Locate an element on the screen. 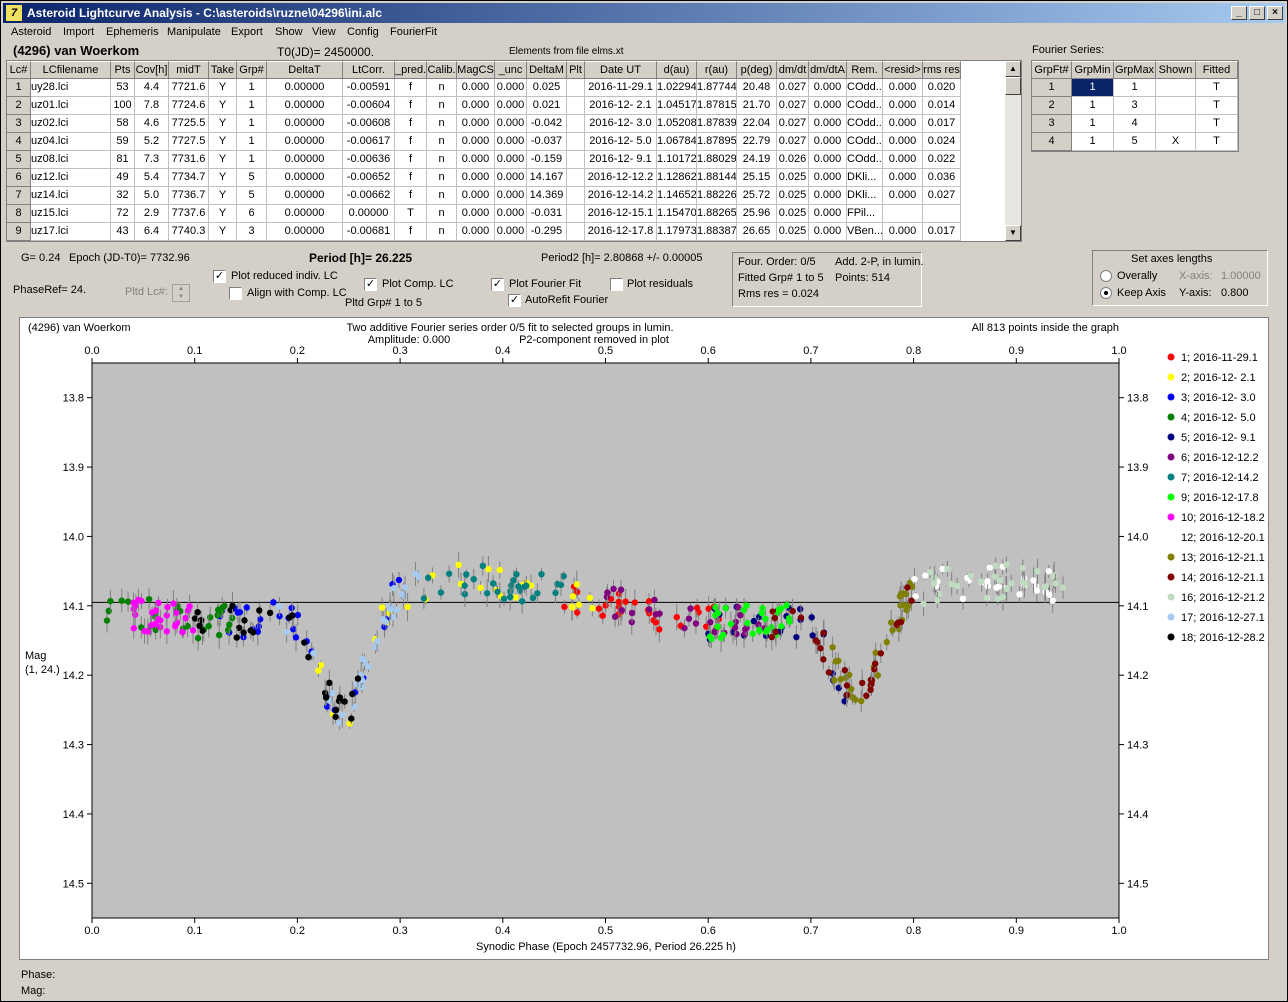 The image size is (1288, 1002). lc-cell: 1.88226 is located at coordinates (717, 196).